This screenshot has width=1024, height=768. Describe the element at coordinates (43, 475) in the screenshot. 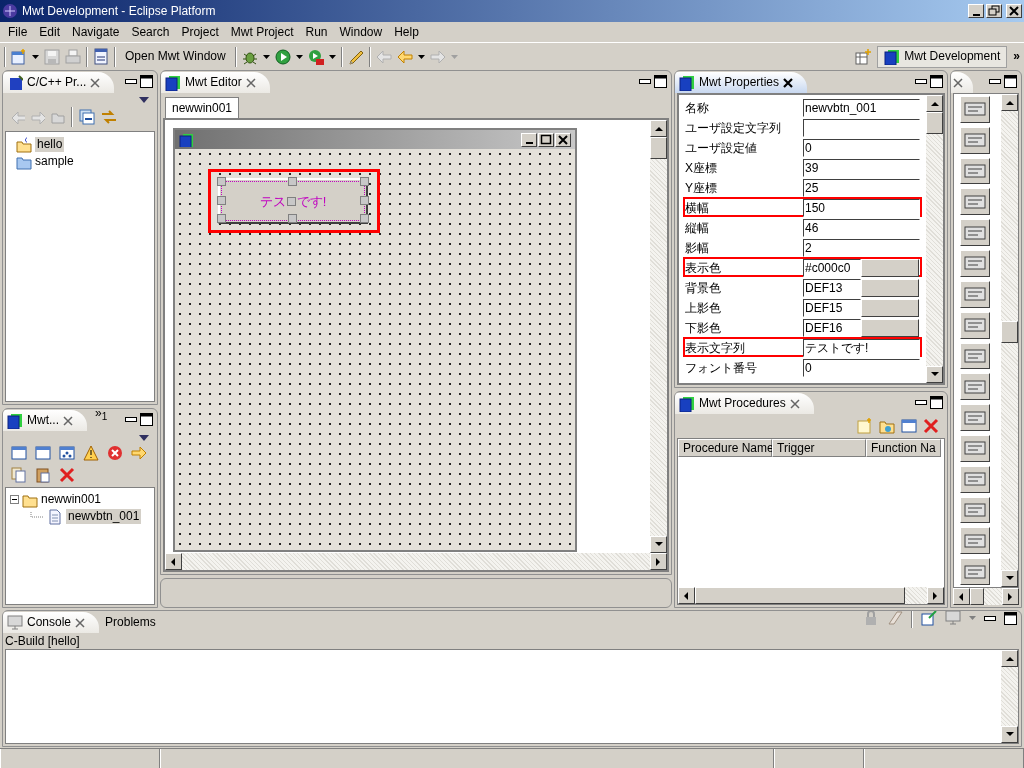

I see `paste-icon` at that location.